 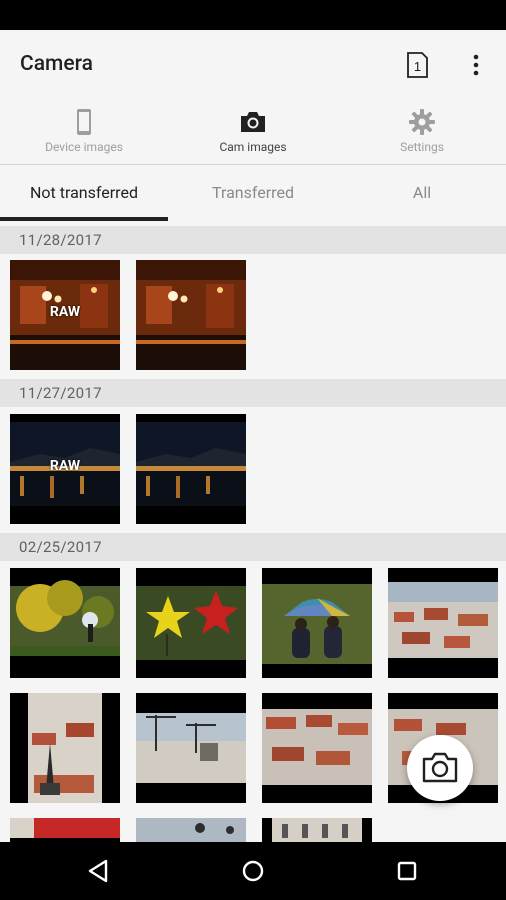 What do you see at coordinates (56, 64) in the screenshot?
I see `app-title: Camera` at bounding box center [56, 64].